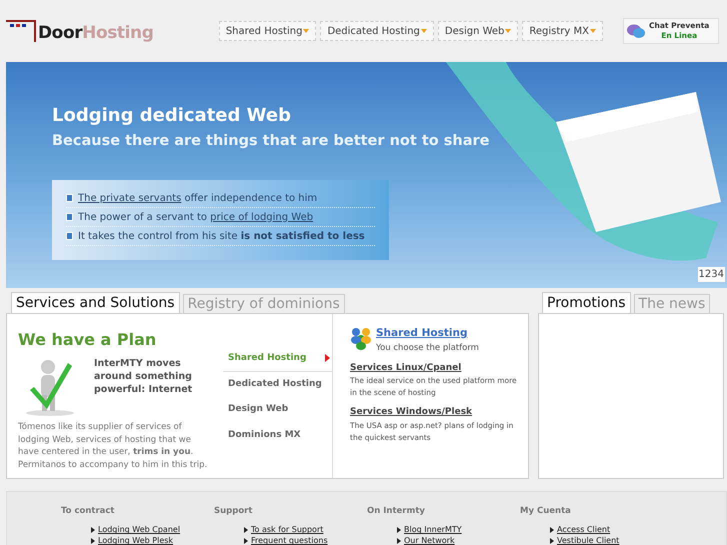 The height and width of the screenshot is (545, 727). I want to click on footer-heading: On Intermty, so click(396, 511).